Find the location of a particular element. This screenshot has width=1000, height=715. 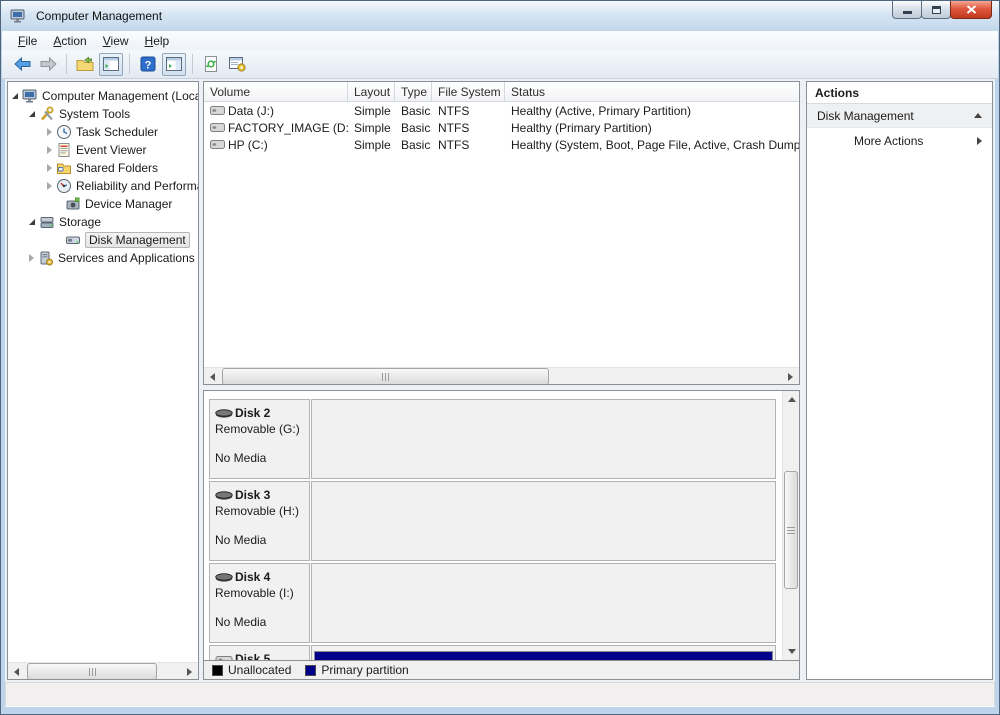

help-icon: ? is located at coordinates (148, 64).